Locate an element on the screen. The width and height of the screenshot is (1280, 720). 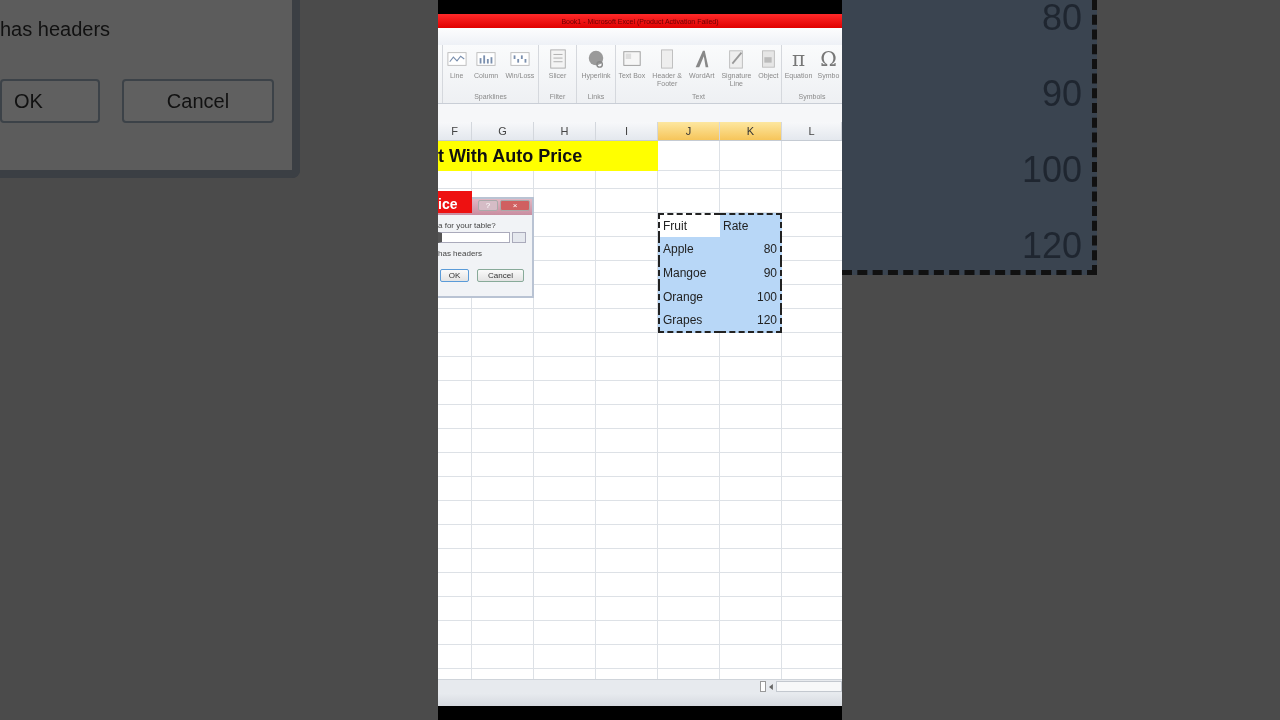
sheet-title: t With Auto Price is located at coordinates (548, 156).